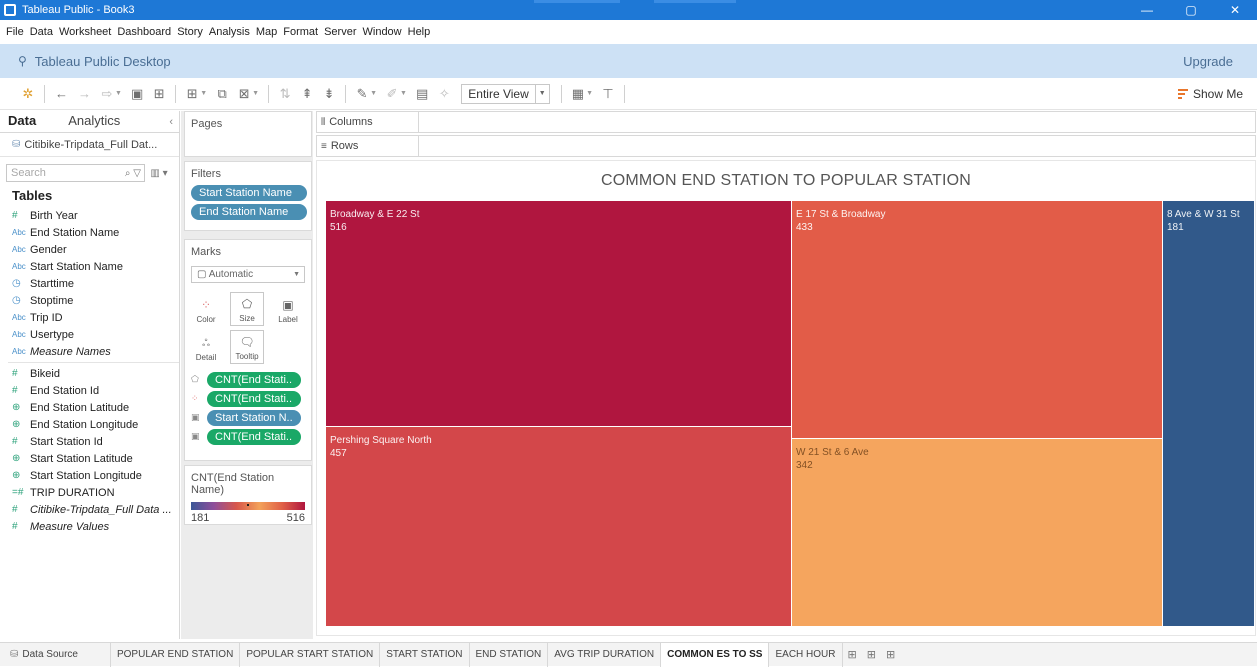 The width and height of the screenshot is (1257, 667). Describe the element at coordinates (392, 94) in the screenshot. I see `group-members-icon: ✐` at that location.